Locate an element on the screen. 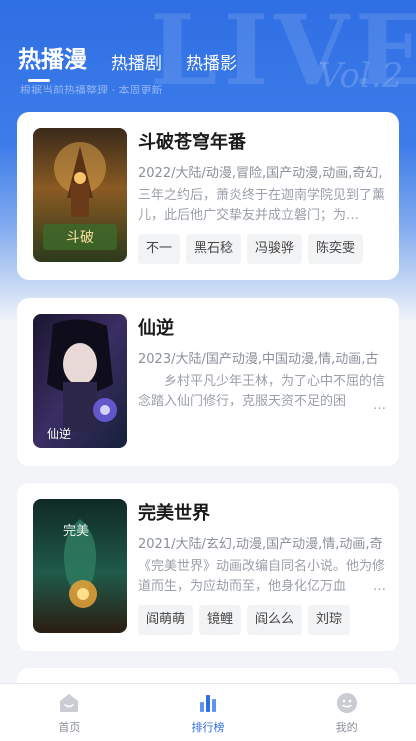 This screenshot has width=416, height=741. profile-icon is located at coordinates (346, 703).